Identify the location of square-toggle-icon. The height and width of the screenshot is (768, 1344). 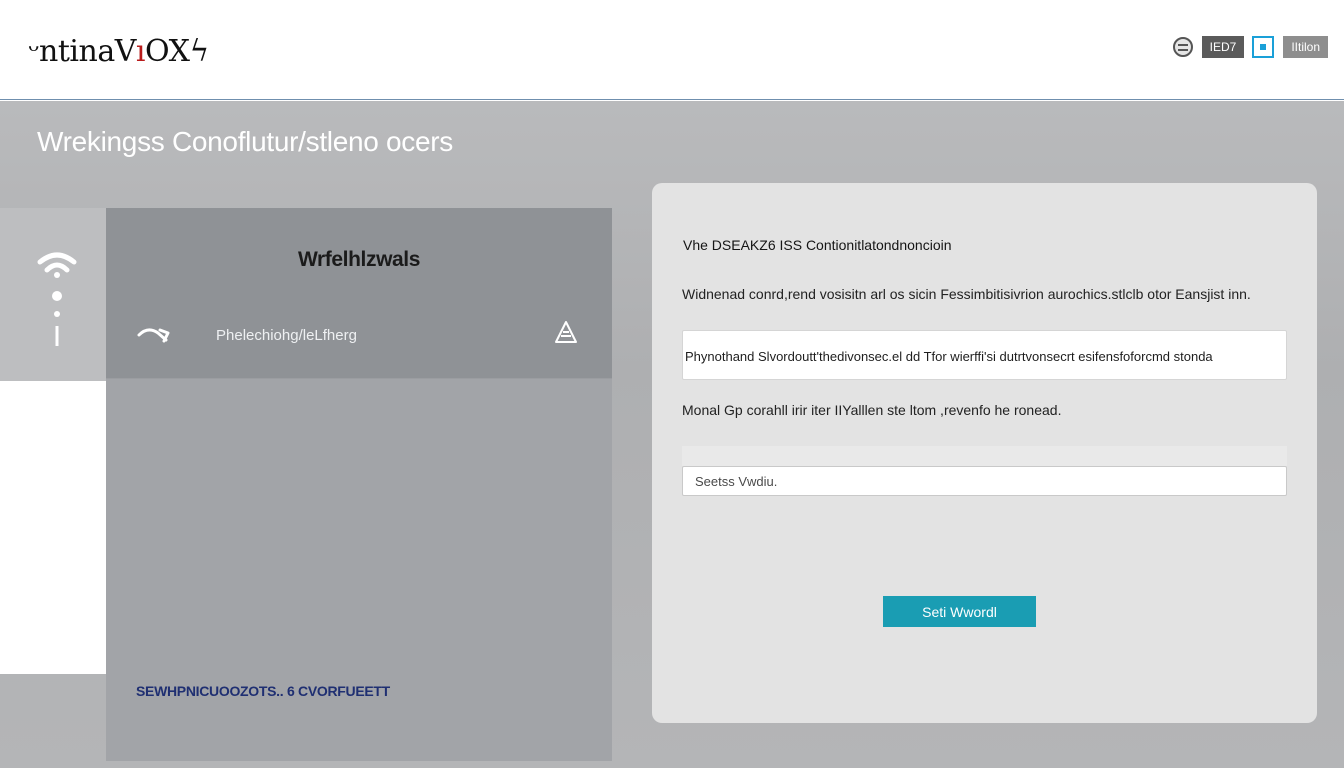
(1263, 47).